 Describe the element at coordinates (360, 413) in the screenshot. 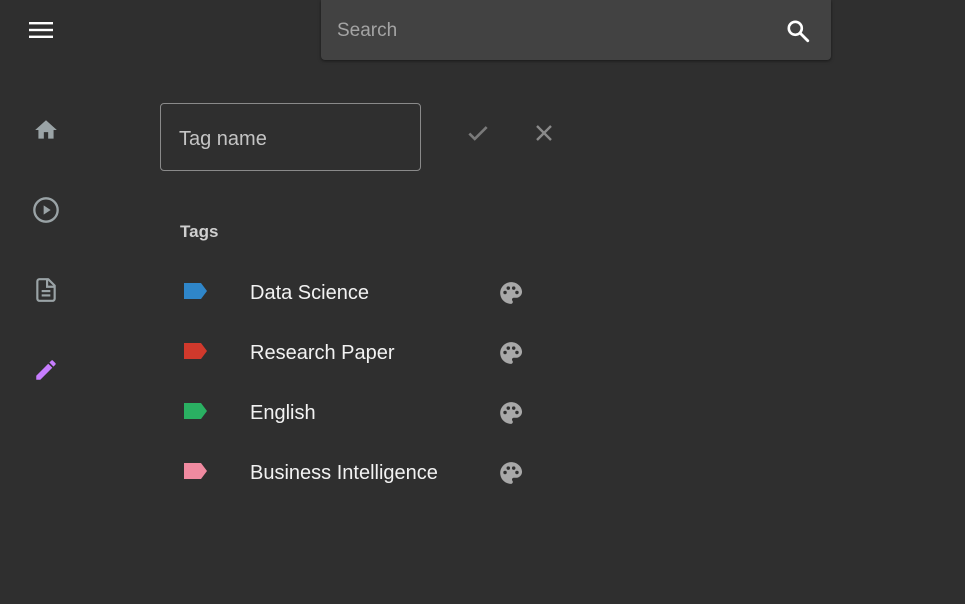

I see `tag-row: English` at that location.